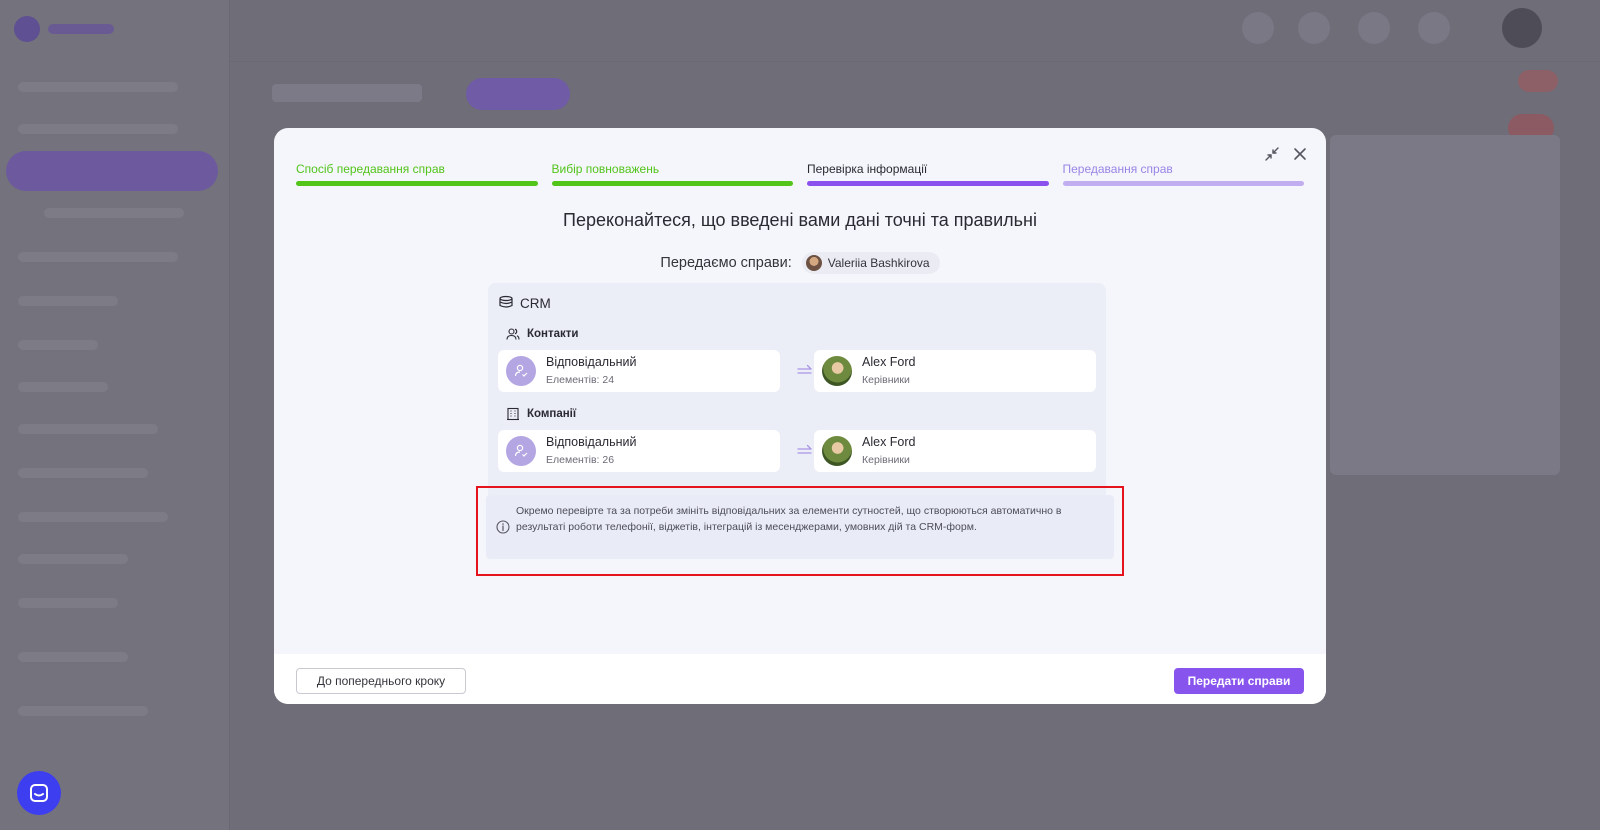  Describe the element at coordinates (955, 451) in the screenshot. I see `to-card-companies: Alex Ford Керівники` at that location.